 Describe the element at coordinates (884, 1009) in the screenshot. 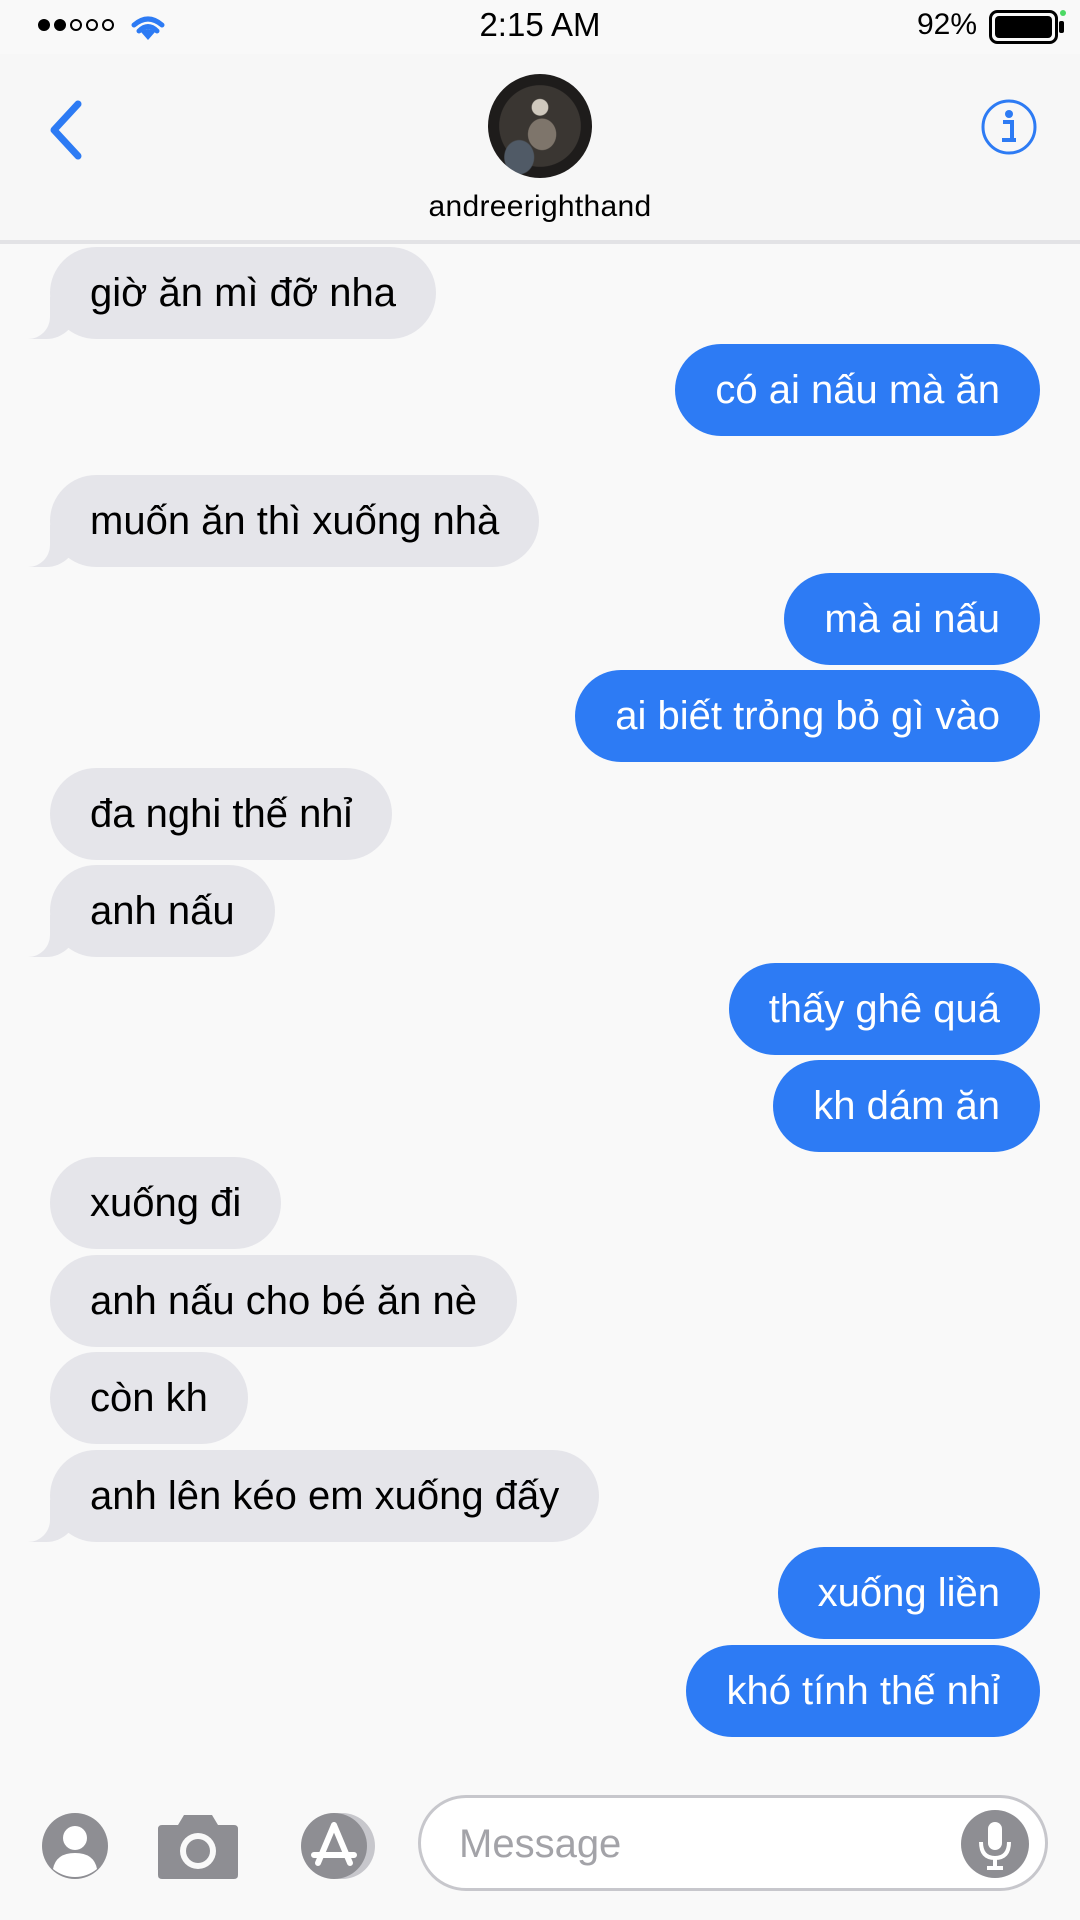

I see `message-bubble-sent: thấy ghê quá` at that location.